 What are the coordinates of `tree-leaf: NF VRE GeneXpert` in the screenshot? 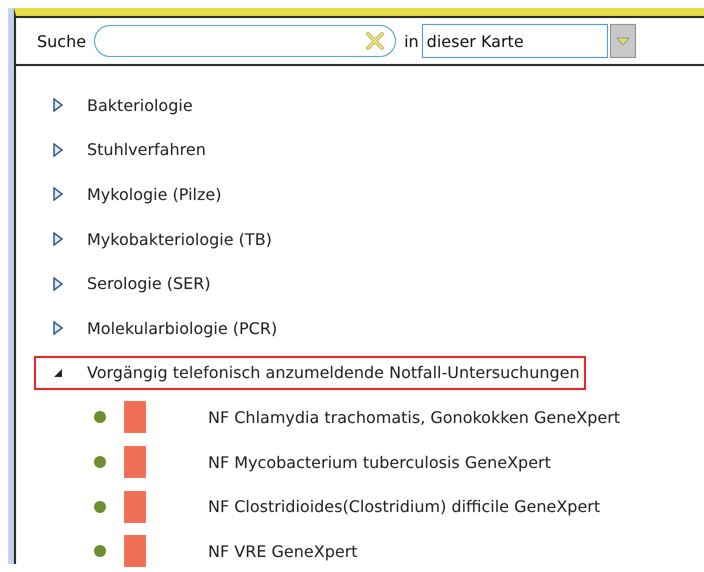 It's located at (283, 551).